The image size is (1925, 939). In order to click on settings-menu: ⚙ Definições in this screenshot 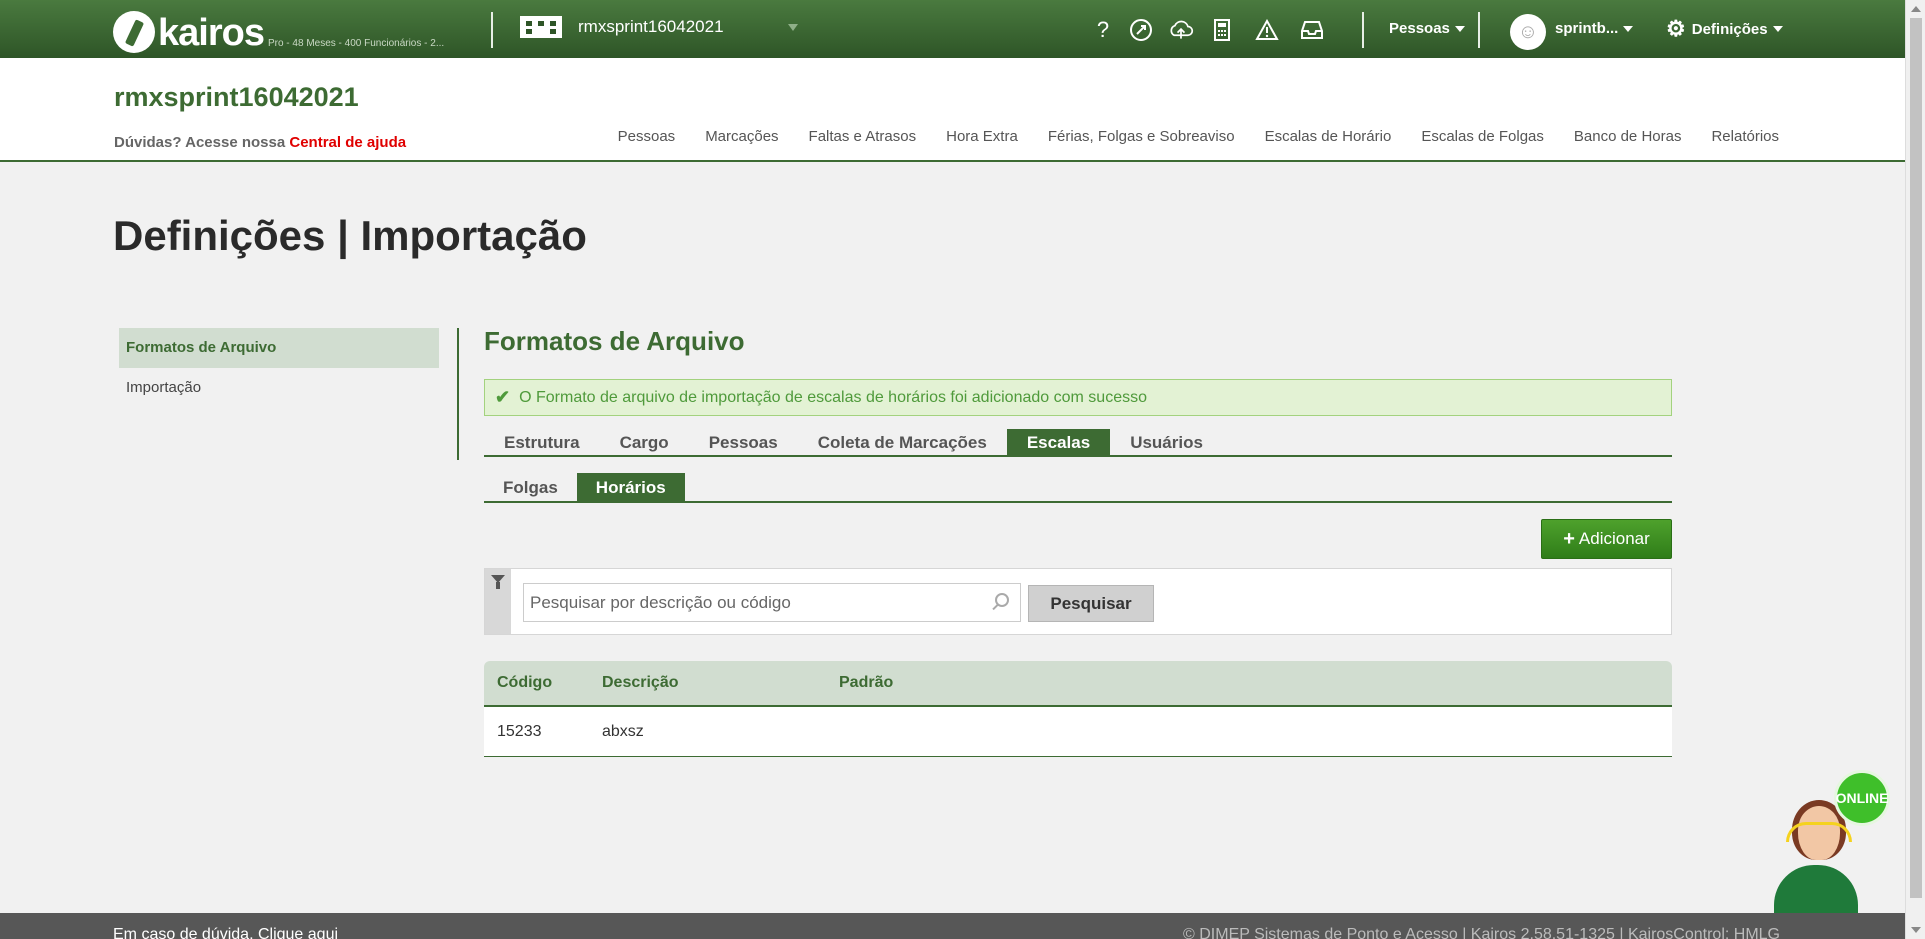, I will do `click(1724, 28)`.